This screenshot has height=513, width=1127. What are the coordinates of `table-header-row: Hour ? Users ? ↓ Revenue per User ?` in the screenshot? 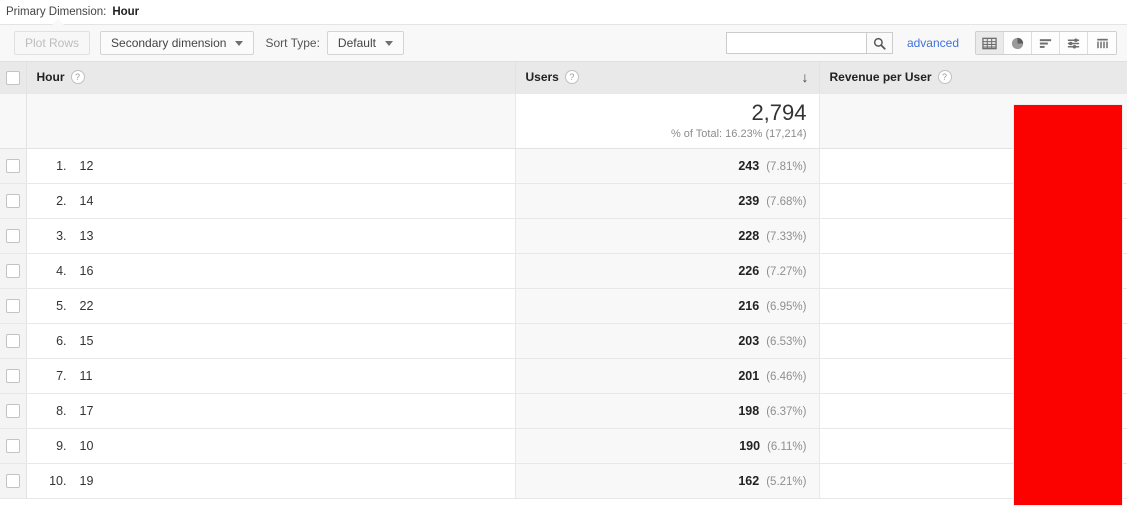 It's located at (563, 78).